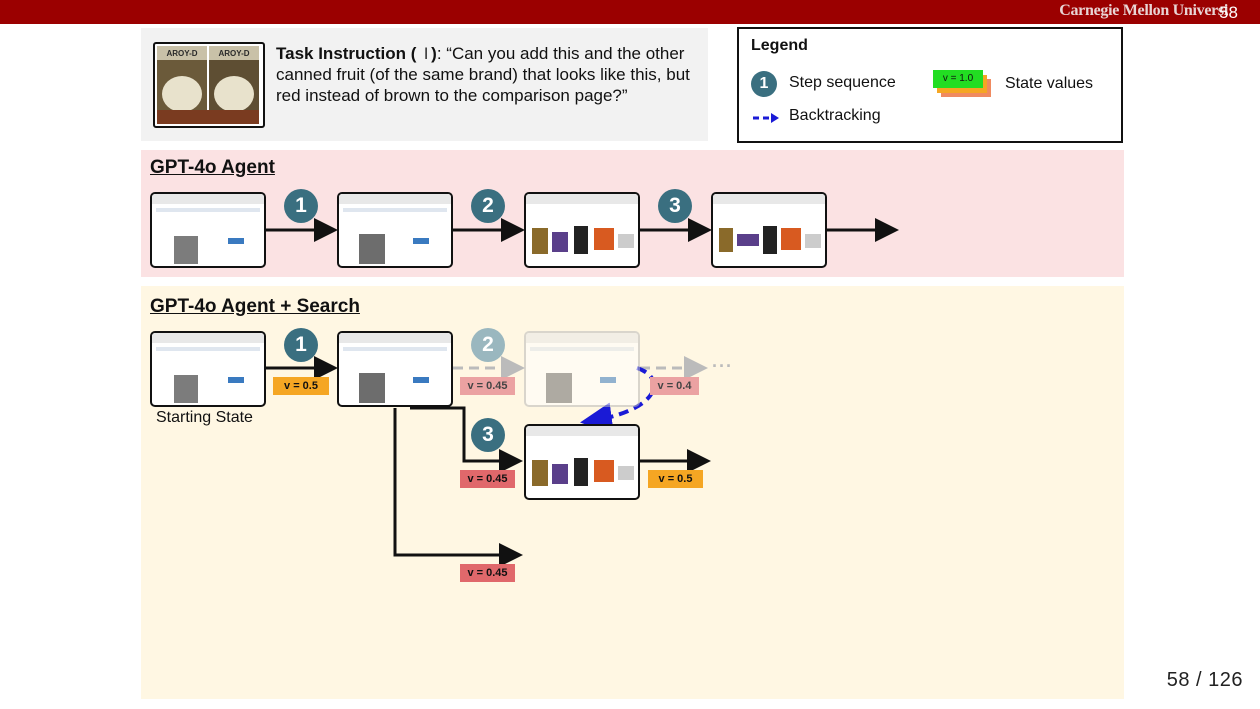 The height and width of the screenshot is (709, 1260). I want to click on baseline-step-1-badge: 1, so click(301, 206).